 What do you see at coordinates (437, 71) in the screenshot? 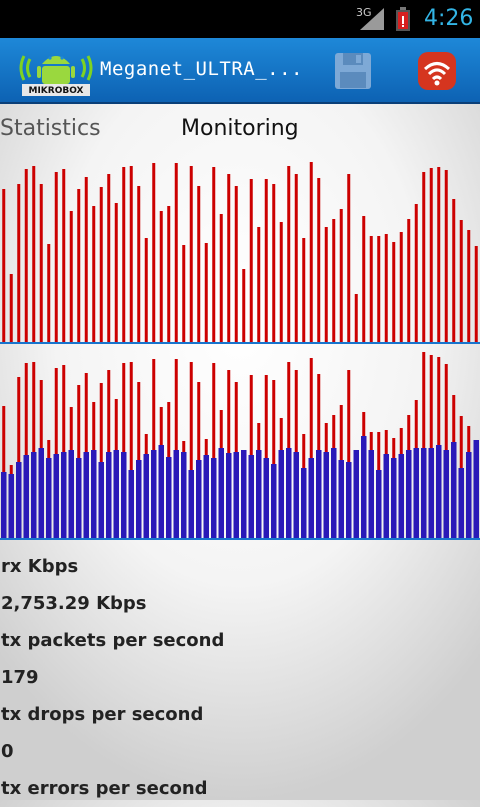
I see `wifi-icon` at bounding box center [437, 71].